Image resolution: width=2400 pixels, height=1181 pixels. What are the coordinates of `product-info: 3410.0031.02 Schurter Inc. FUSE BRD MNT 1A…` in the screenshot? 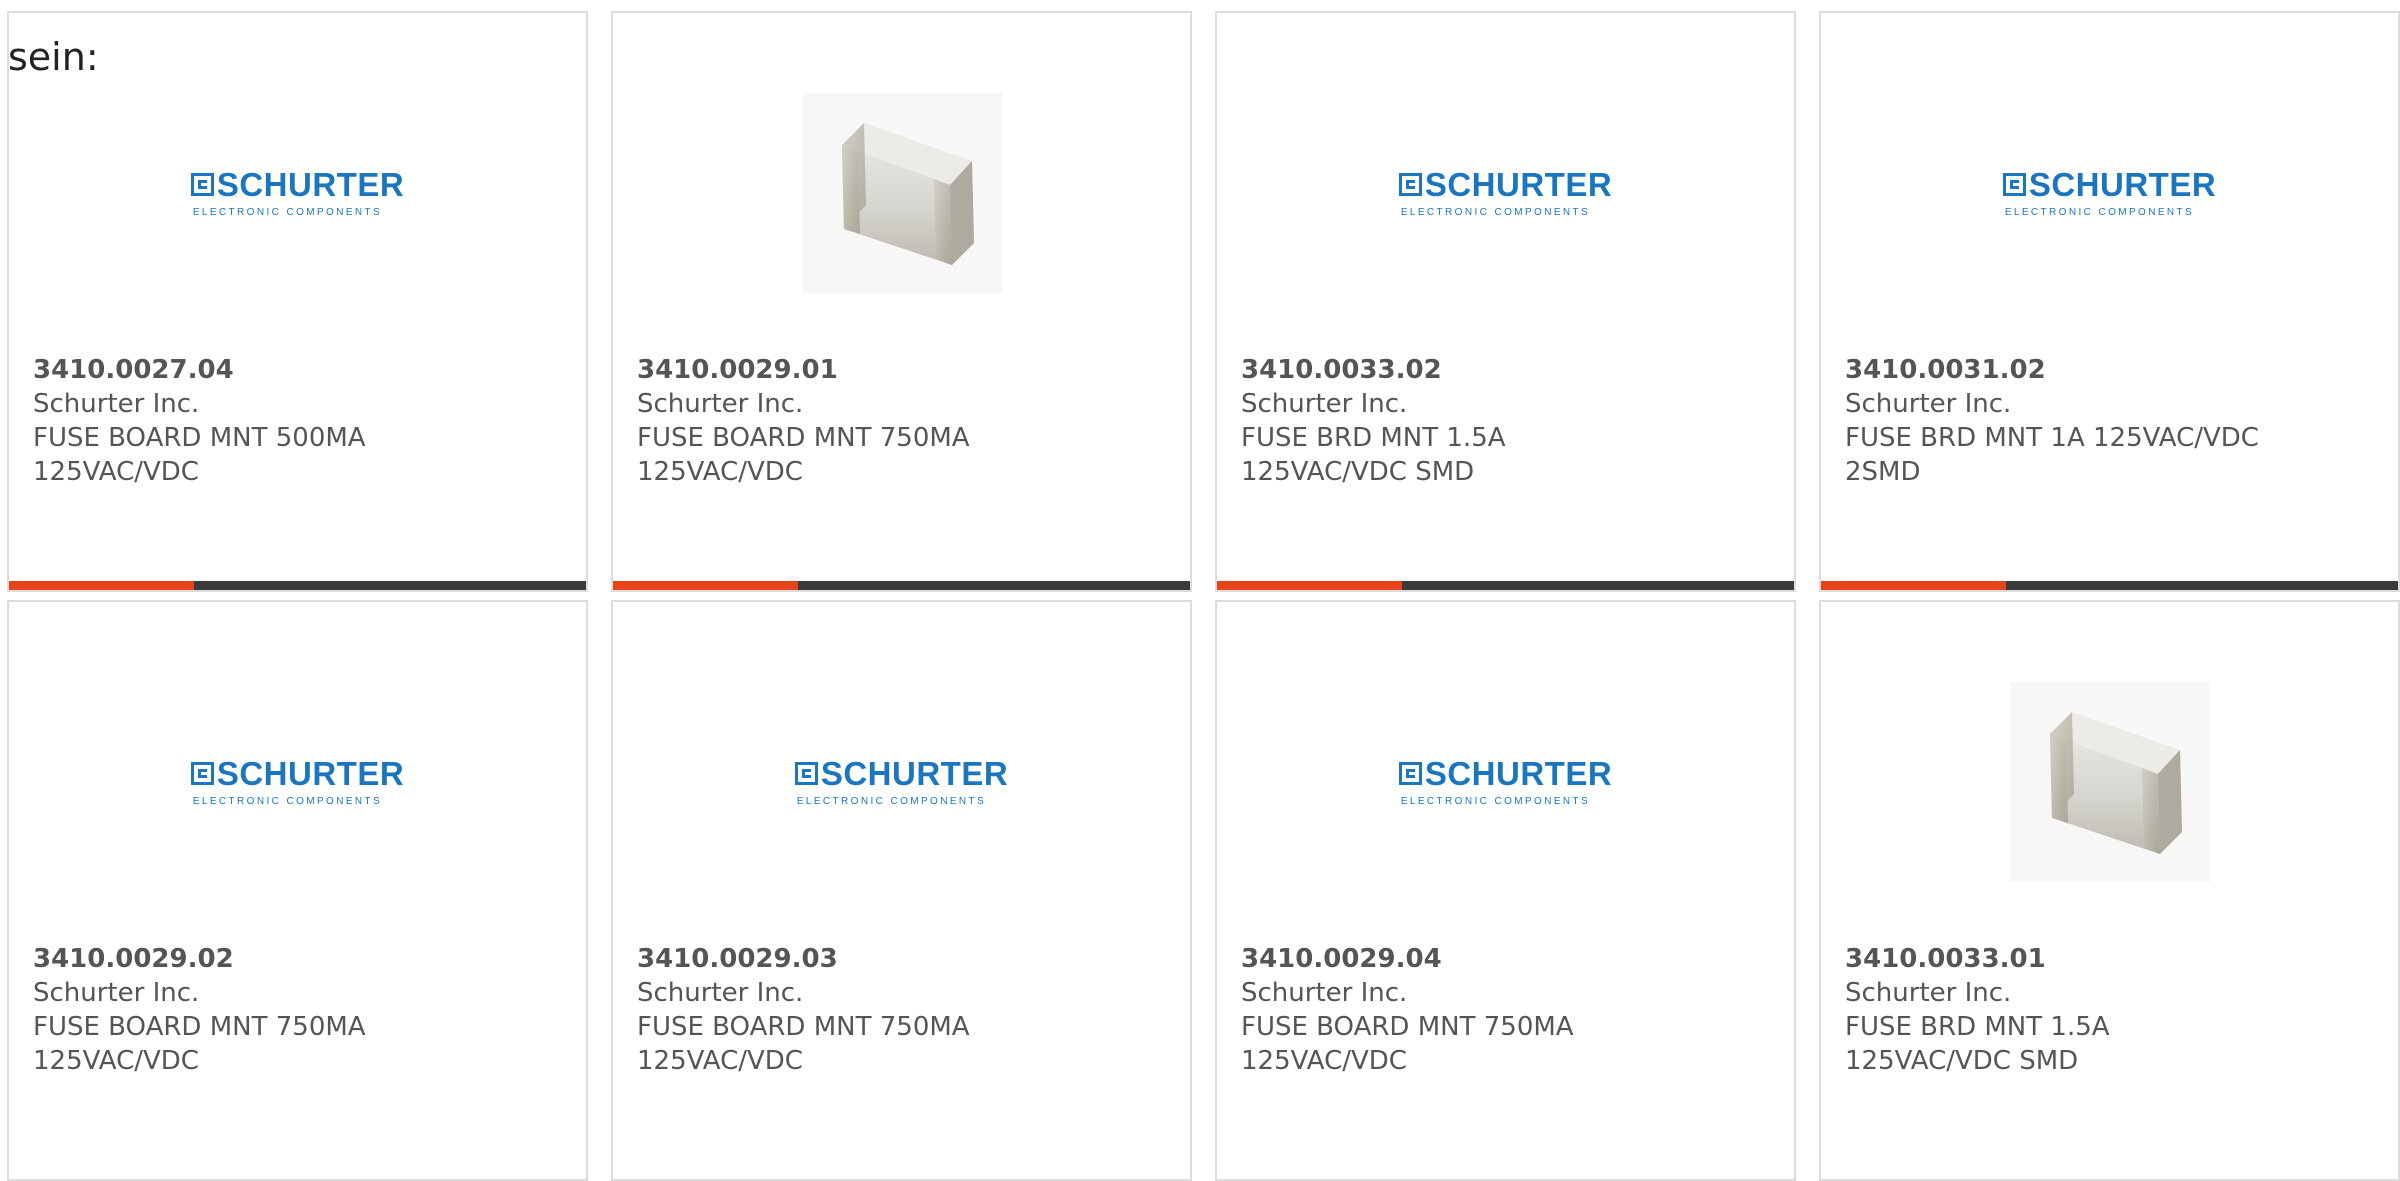 It's located at (2111, 421).